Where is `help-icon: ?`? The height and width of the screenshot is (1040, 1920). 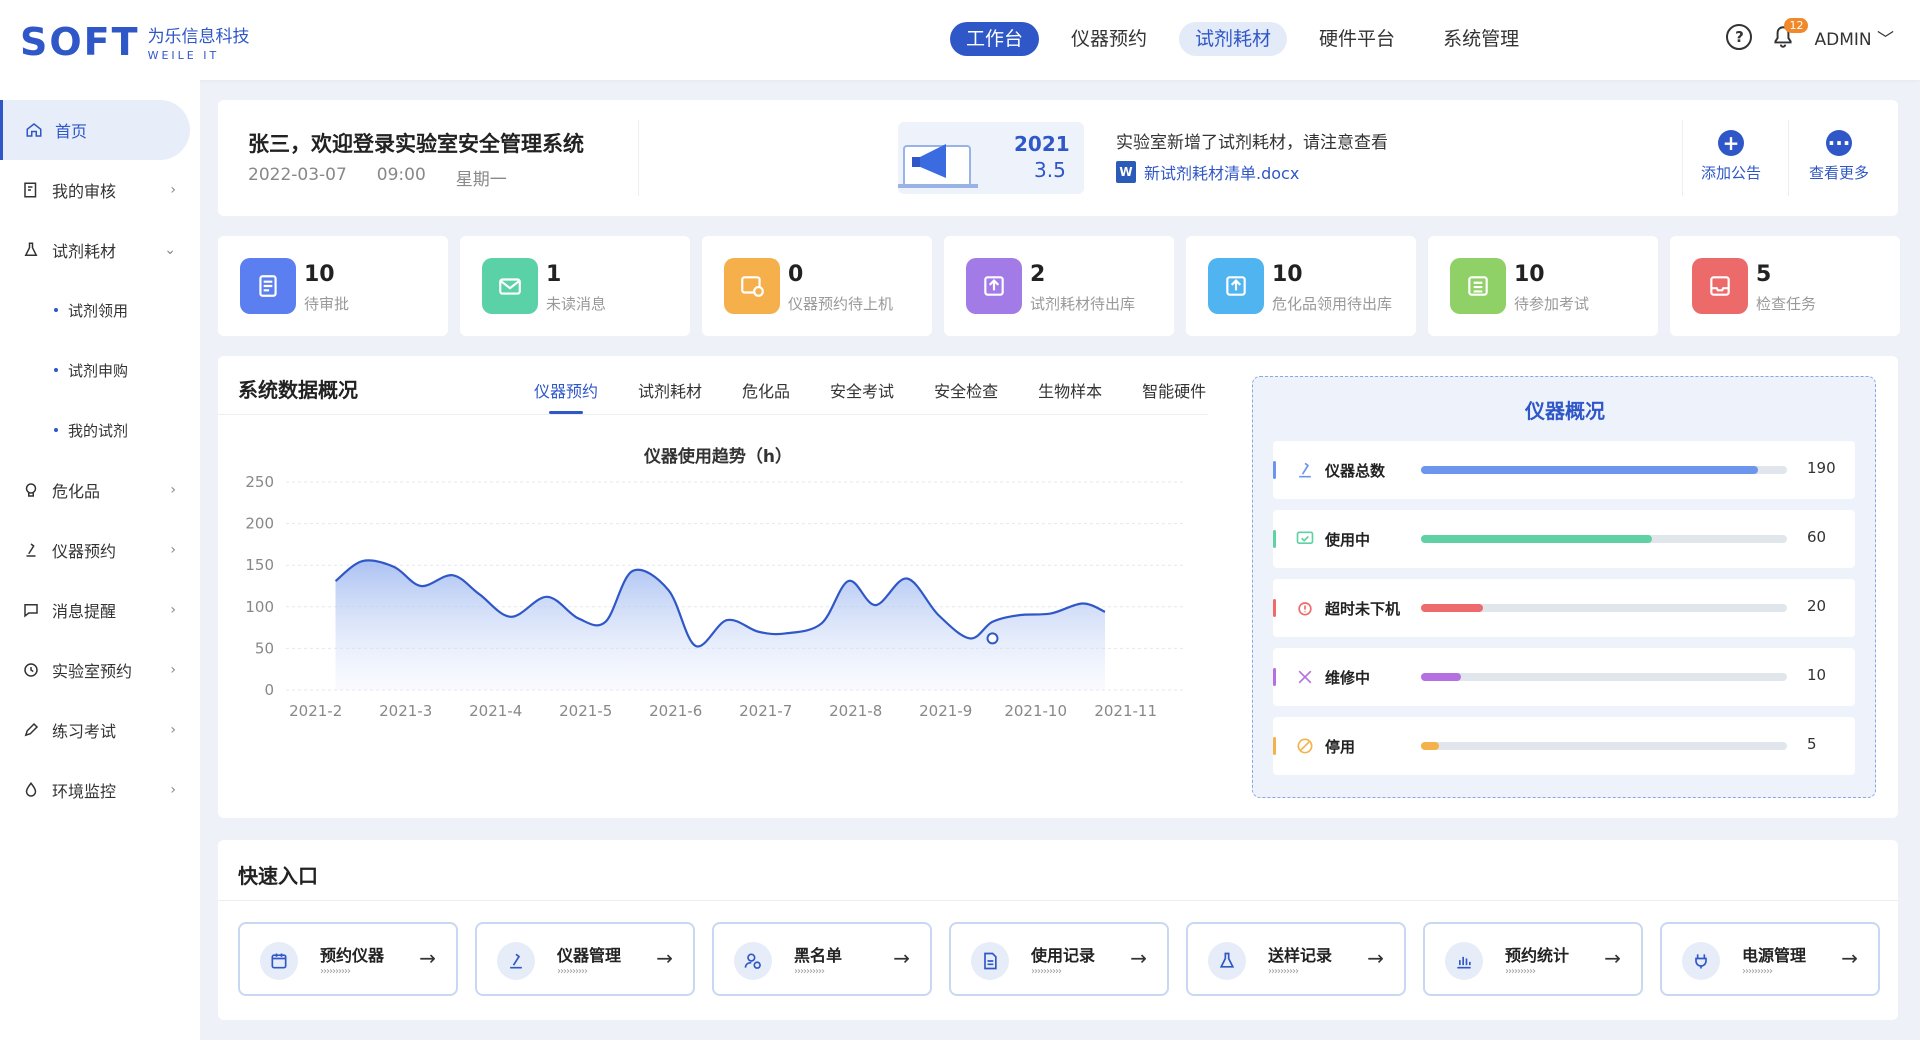 help-icon: ? is located at coordinates (1739, 37).